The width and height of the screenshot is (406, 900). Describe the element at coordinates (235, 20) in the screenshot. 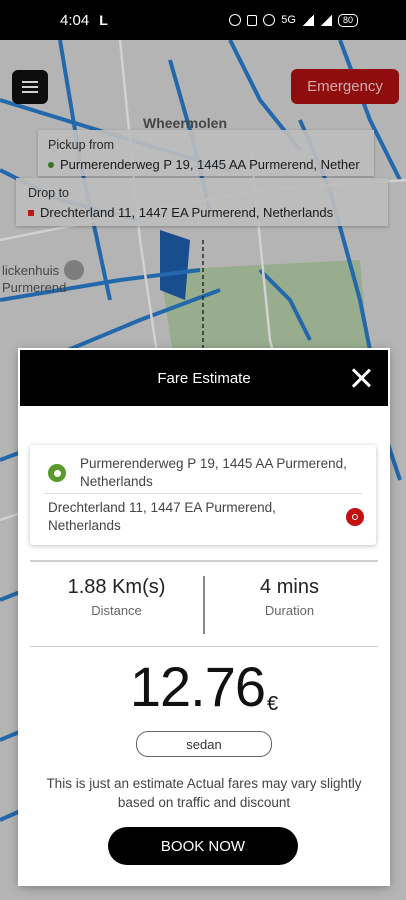

I see `alarm-icon` at that location.